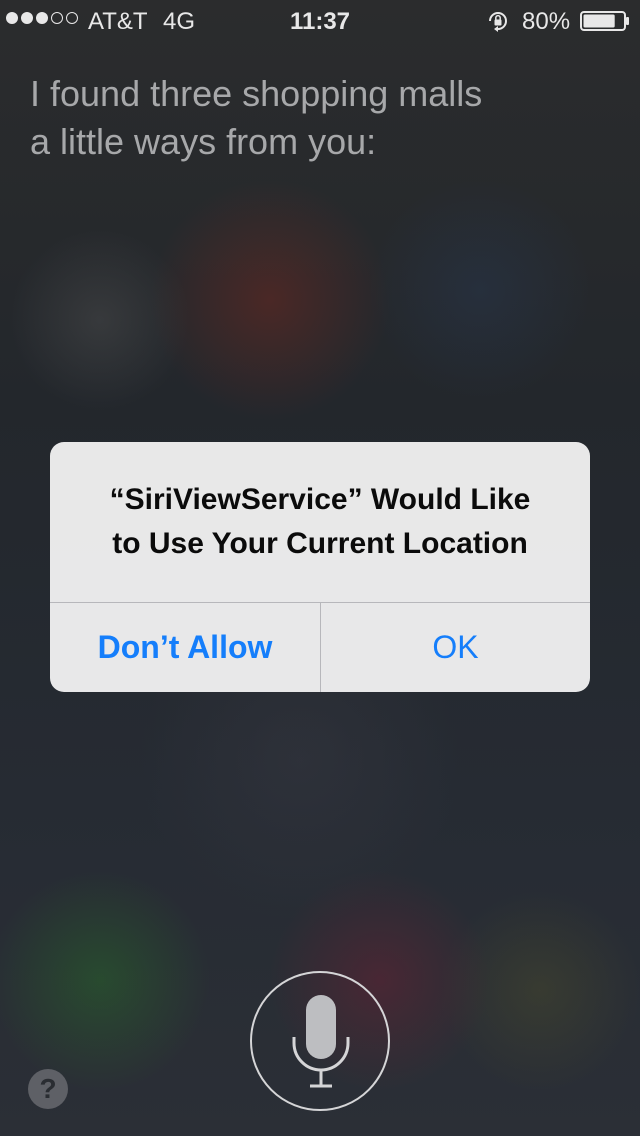 This screenshot has width=640, height=1136. Describe the element at coordinates (48, 1089) in the screenshot. I see `help-button: ?` at that location.